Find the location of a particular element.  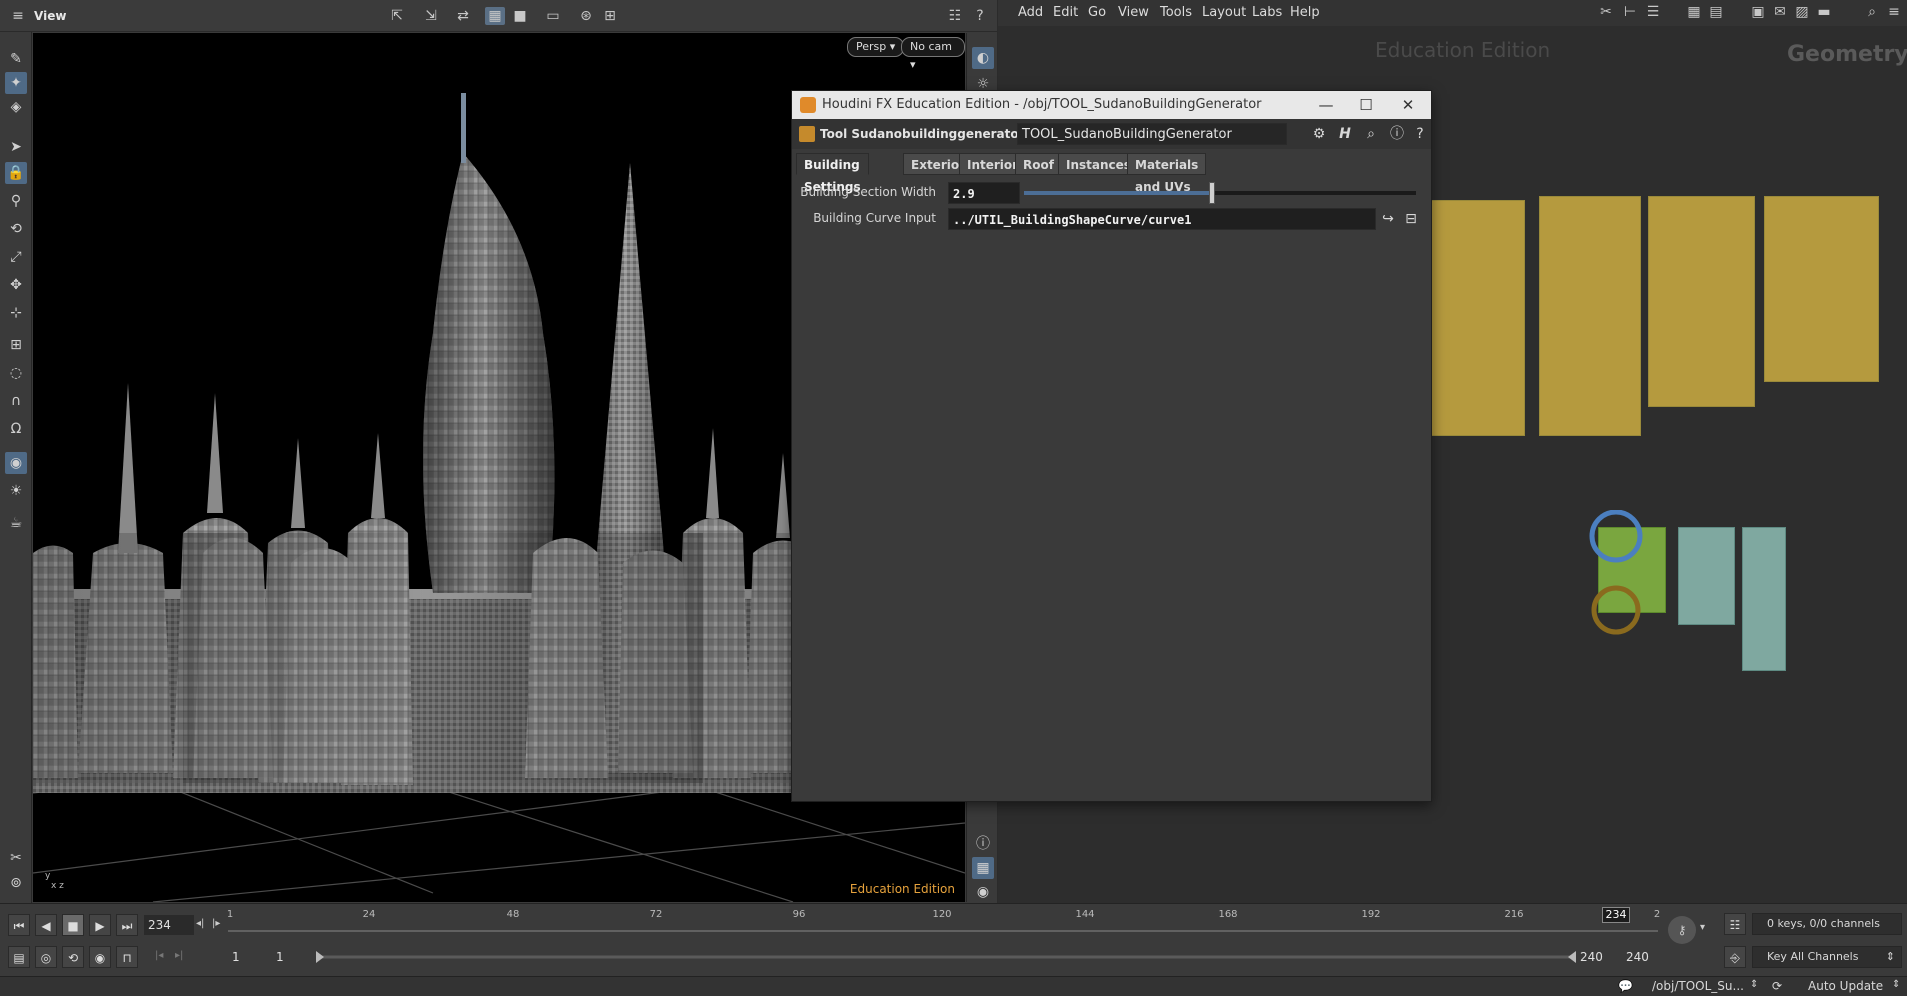

tree-icon: ⊢ is located at coordinates (1630, 12).